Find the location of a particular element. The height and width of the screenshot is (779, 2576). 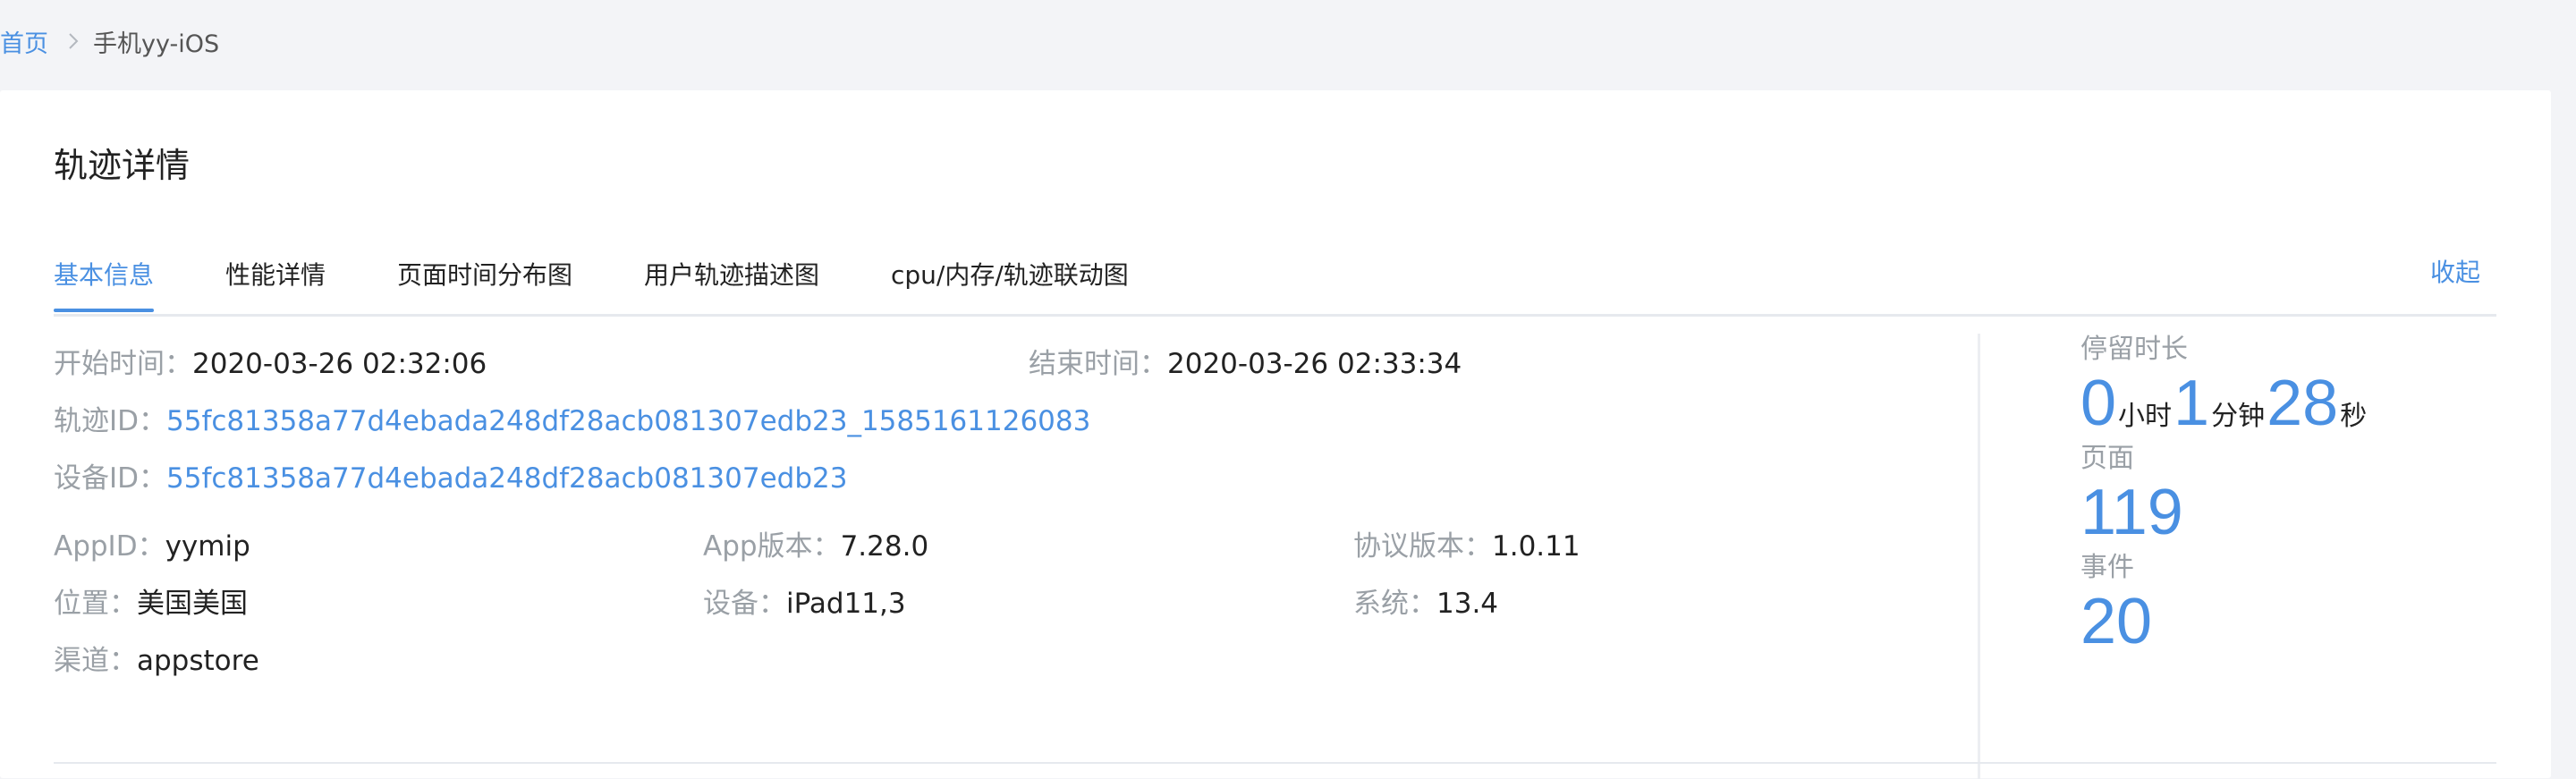

end-time-field: 结束时间：2020-03-26 02:33:34 is located at coordinates (1245, 364).